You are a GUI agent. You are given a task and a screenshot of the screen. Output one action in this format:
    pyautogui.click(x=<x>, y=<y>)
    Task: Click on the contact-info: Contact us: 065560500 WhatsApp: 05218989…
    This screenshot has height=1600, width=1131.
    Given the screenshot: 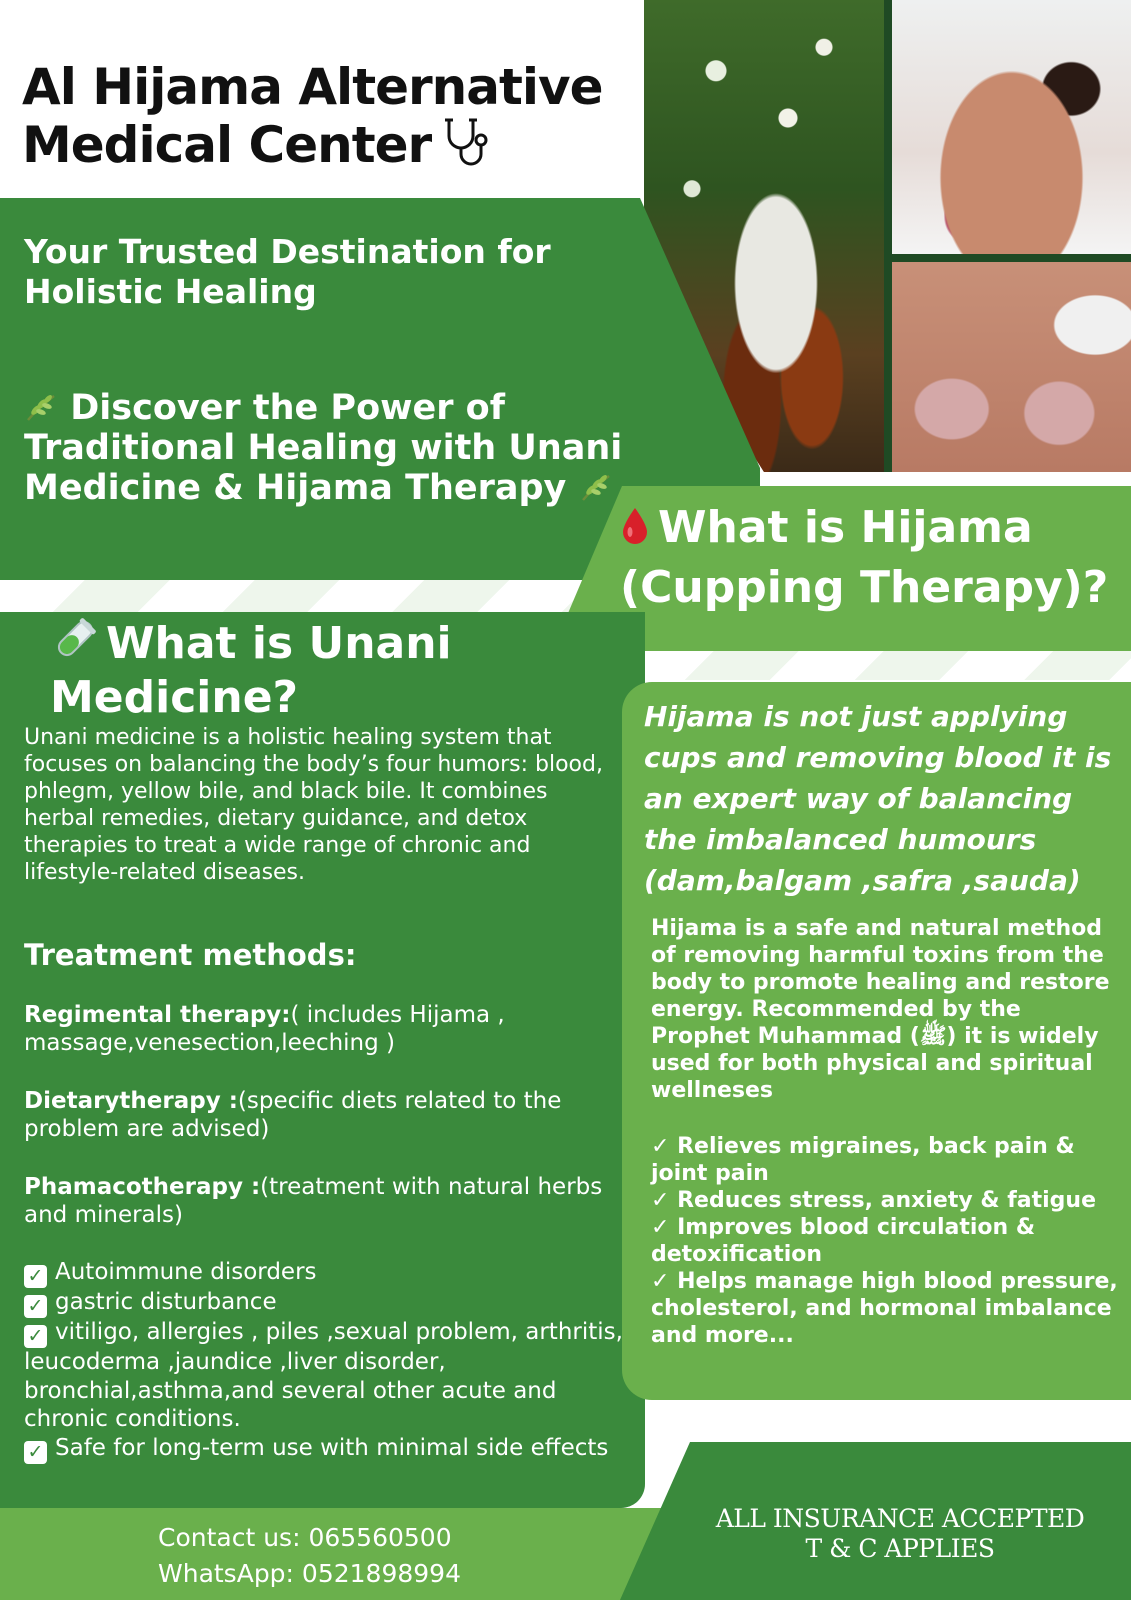 What is the action you would take?
    pyautogui.click(x=368, y=1556)
    